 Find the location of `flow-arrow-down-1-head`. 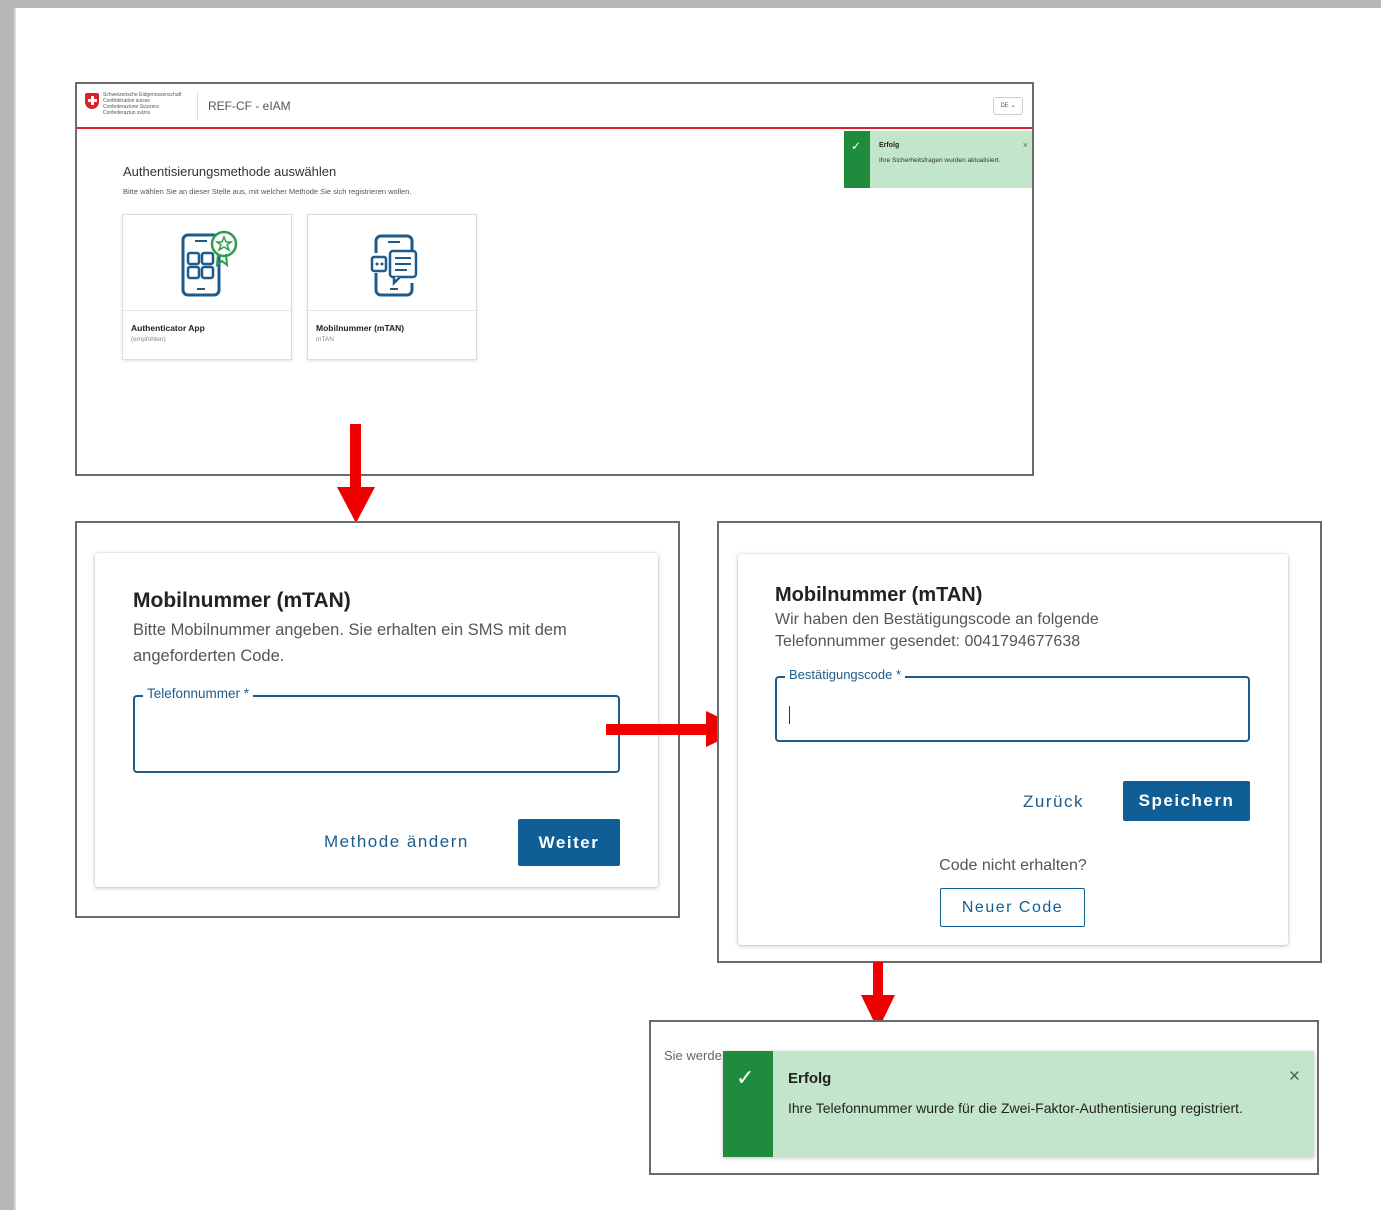

flow-arrow-down-1-head is located at coordinates (356, 505).